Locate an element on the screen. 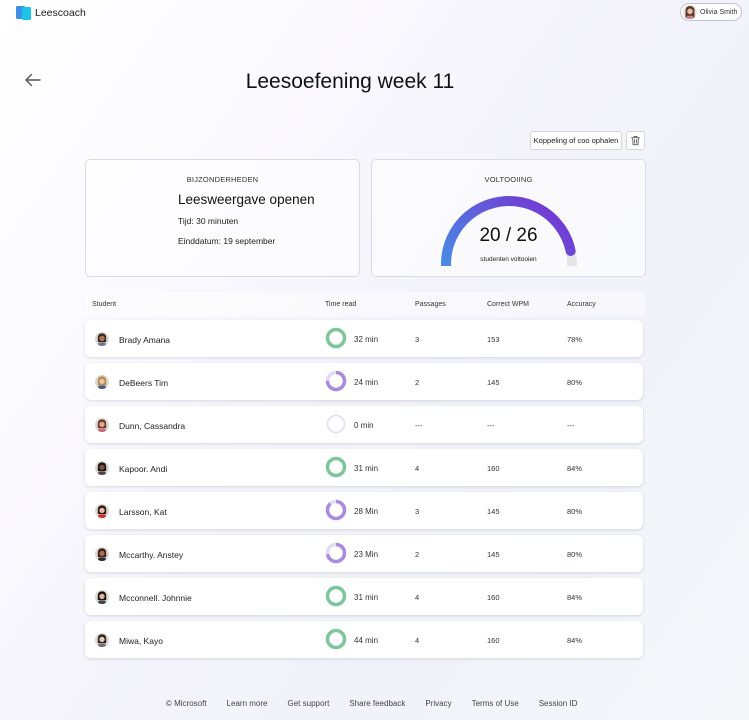  assignment-time: Tijd: 30 minuten is located at coordinates (208, 221).